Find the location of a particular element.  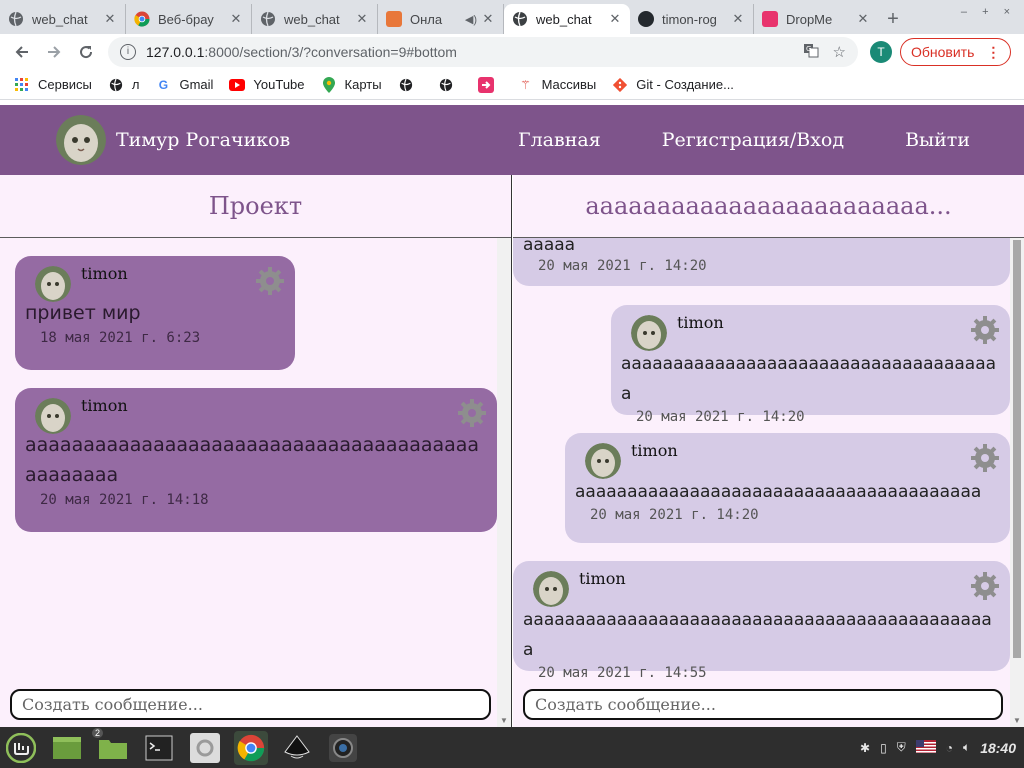

bookmark-services: Сервисы is located at coordinates (53, 85).